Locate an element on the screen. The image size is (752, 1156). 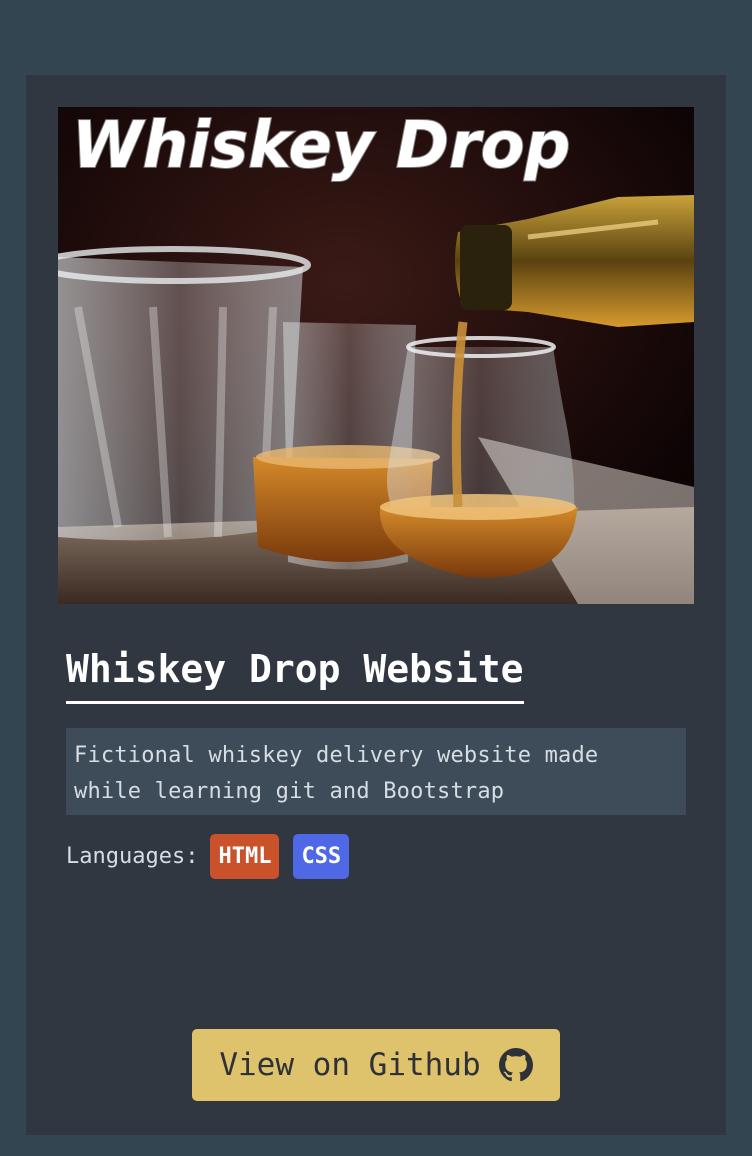
description-line: Fictional whiskey delivery website made is located at coordinates (336, 755).